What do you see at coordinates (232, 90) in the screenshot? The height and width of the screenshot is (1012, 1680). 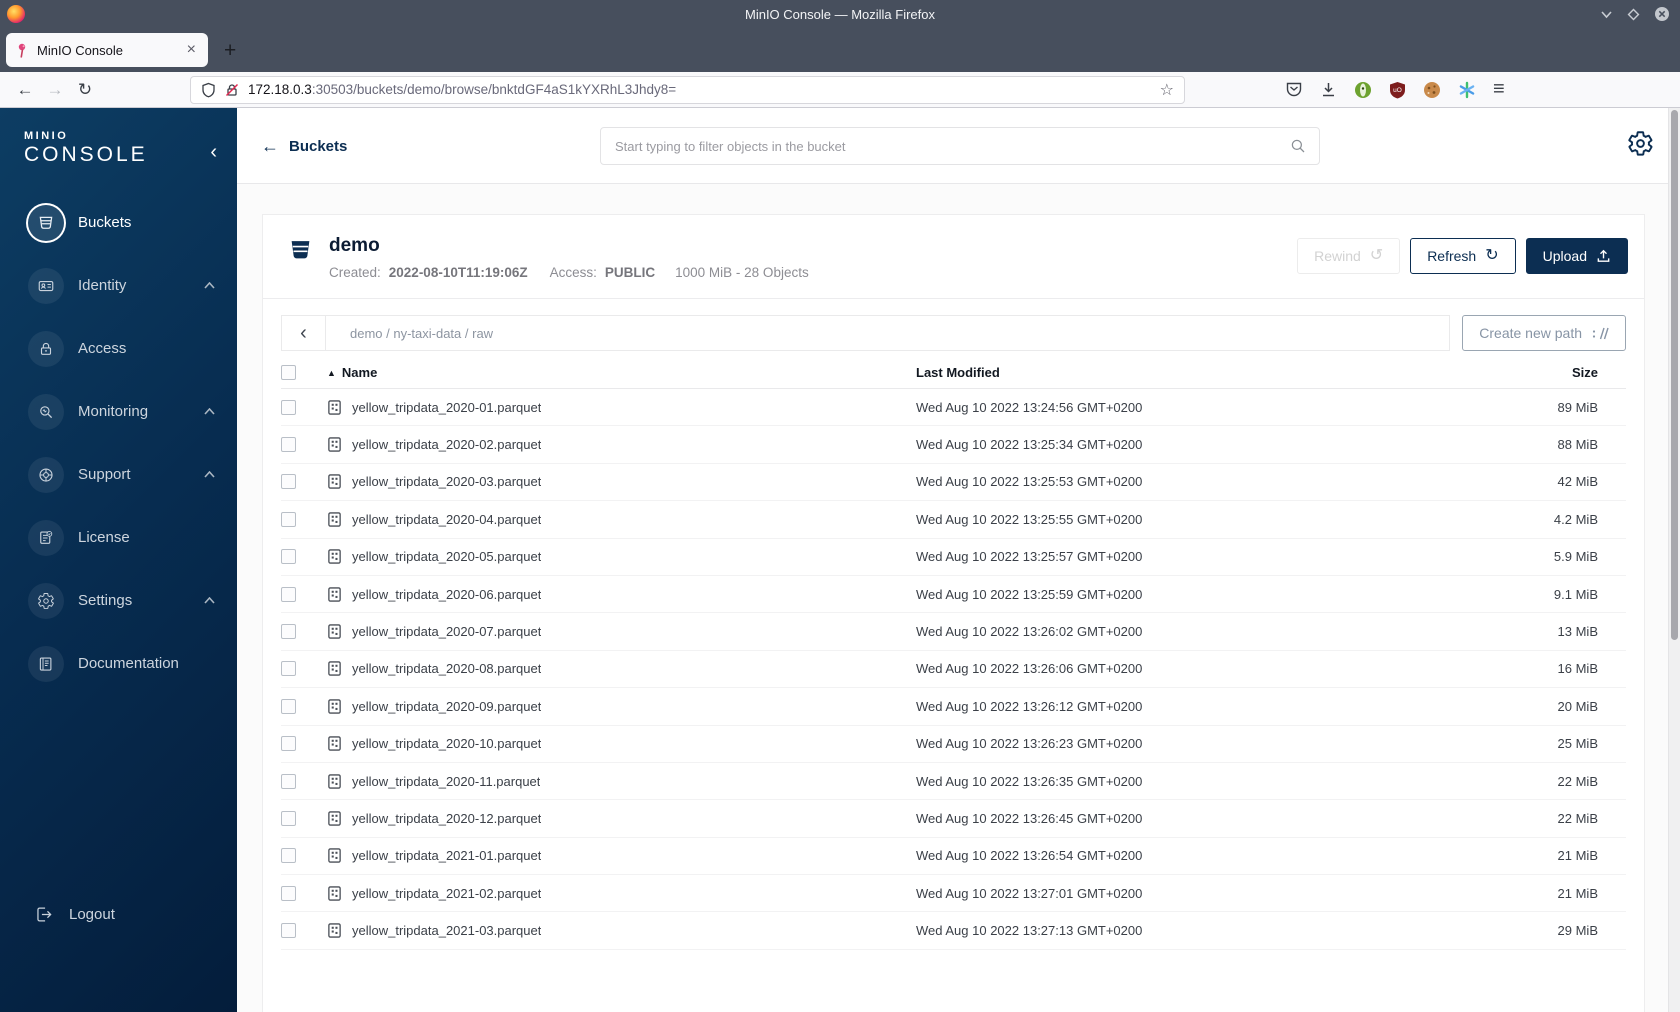 I see `insecure-lock-icon` at bounding box center [232, 90].